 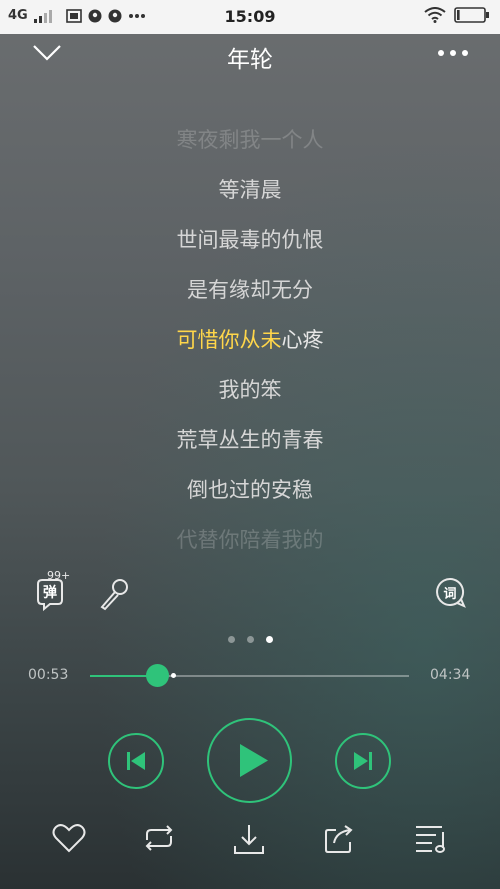 What do you see at coordinates (302, 340) in the screenshot?
I see `lyric-unsung-part: 心疼` at bounding box center [302, 340].